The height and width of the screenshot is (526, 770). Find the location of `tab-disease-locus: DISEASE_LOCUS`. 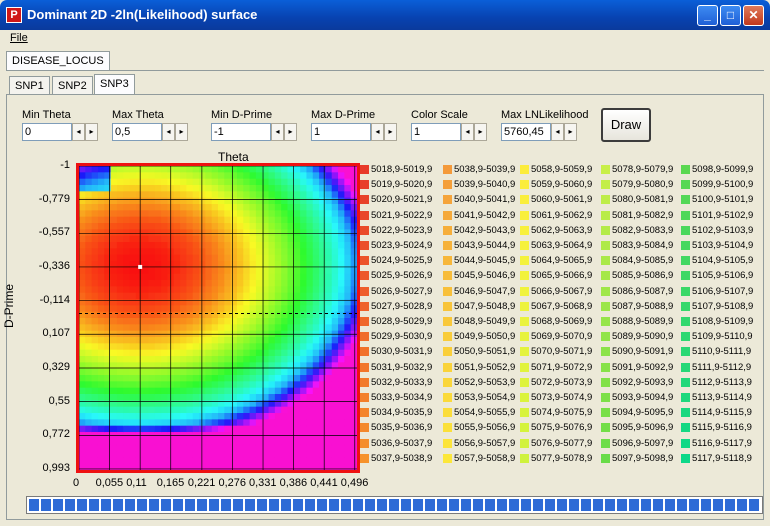

tab-disease-locus: DISEASE_LOCUS is located at coordinates (58, 61).